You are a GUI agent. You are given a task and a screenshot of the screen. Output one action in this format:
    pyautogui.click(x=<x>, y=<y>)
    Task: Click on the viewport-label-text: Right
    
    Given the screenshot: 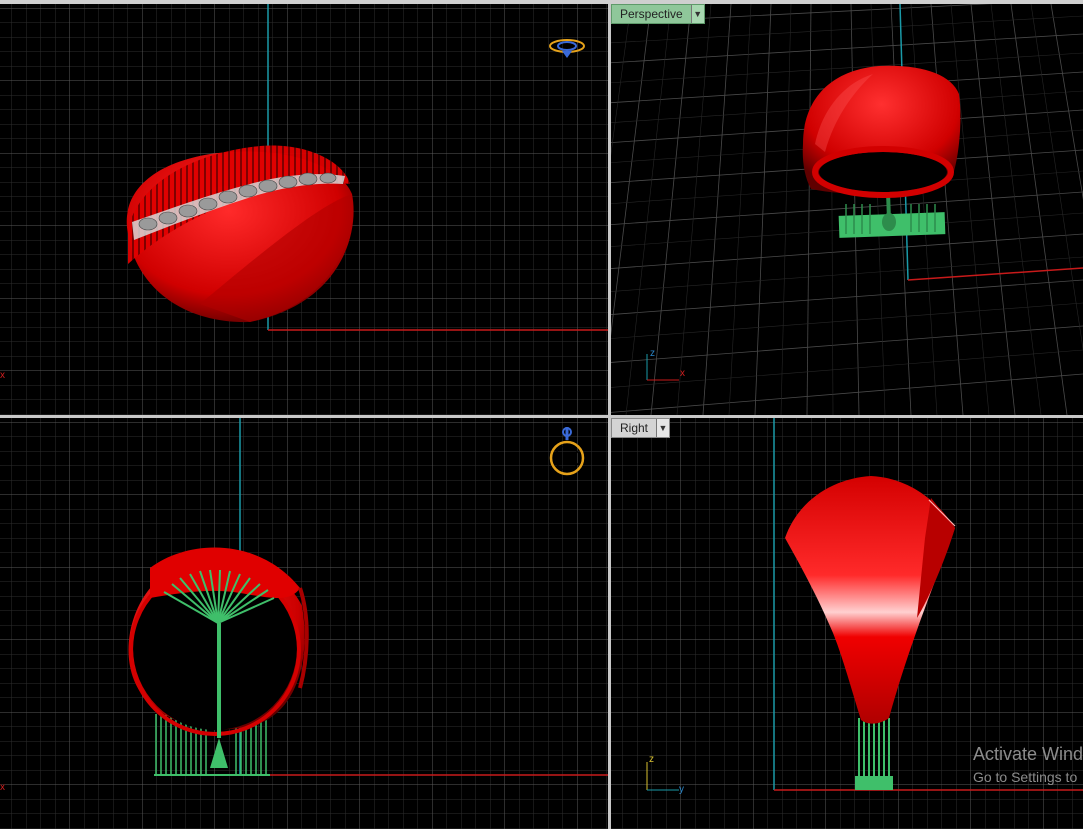 What is the action you would take?
    pyautogui.click(x=634, y=428)
    